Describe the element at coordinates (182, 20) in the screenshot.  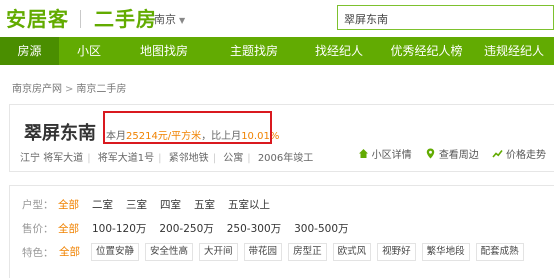
I see `chevron-down-icon: ▼` at that location.